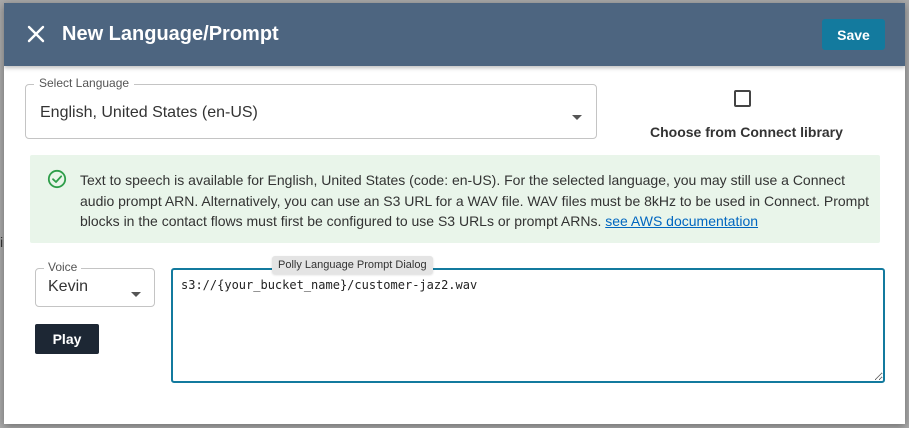  What do you see at coordinates (742, 98) in the screenshot?
I see `connect-library-checkbox` at bounding box center [742, 98].